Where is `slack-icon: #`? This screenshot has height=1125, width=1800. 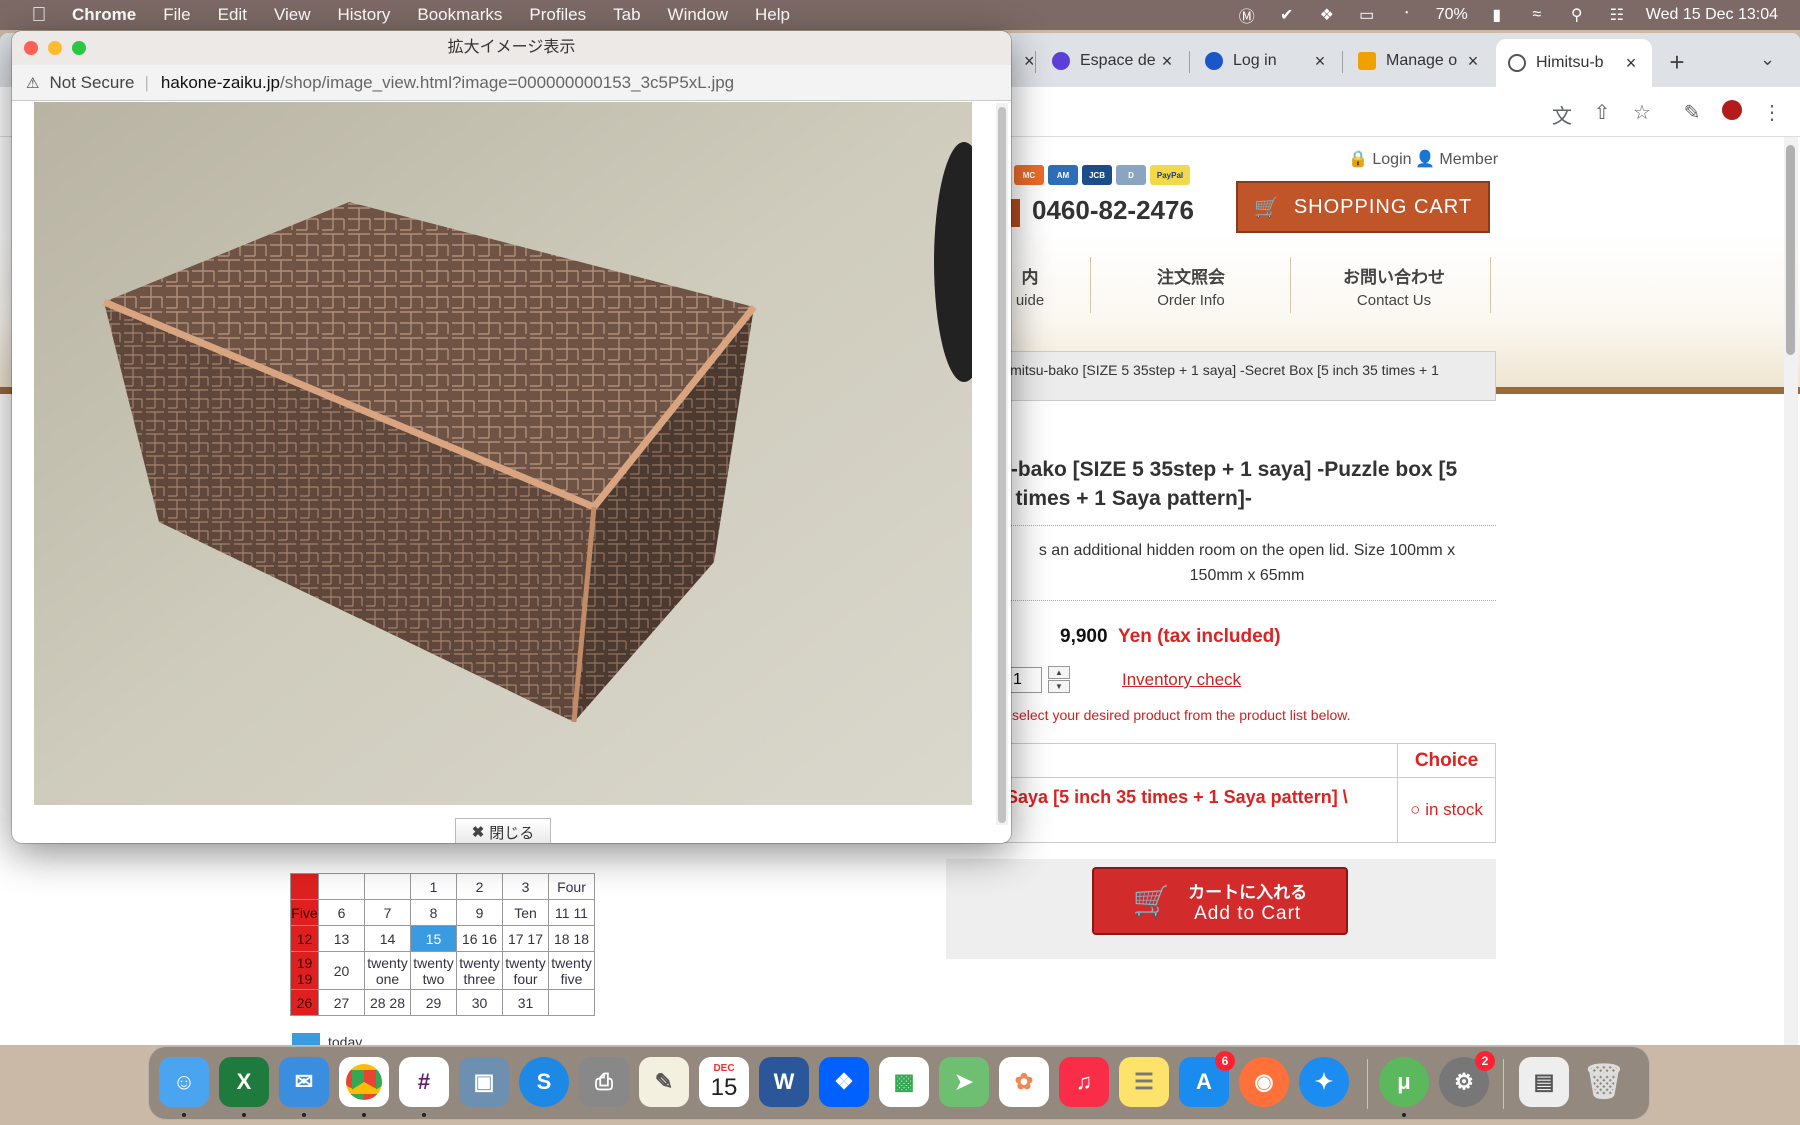
slack-icon: # is located at coordinates (424, 1082).